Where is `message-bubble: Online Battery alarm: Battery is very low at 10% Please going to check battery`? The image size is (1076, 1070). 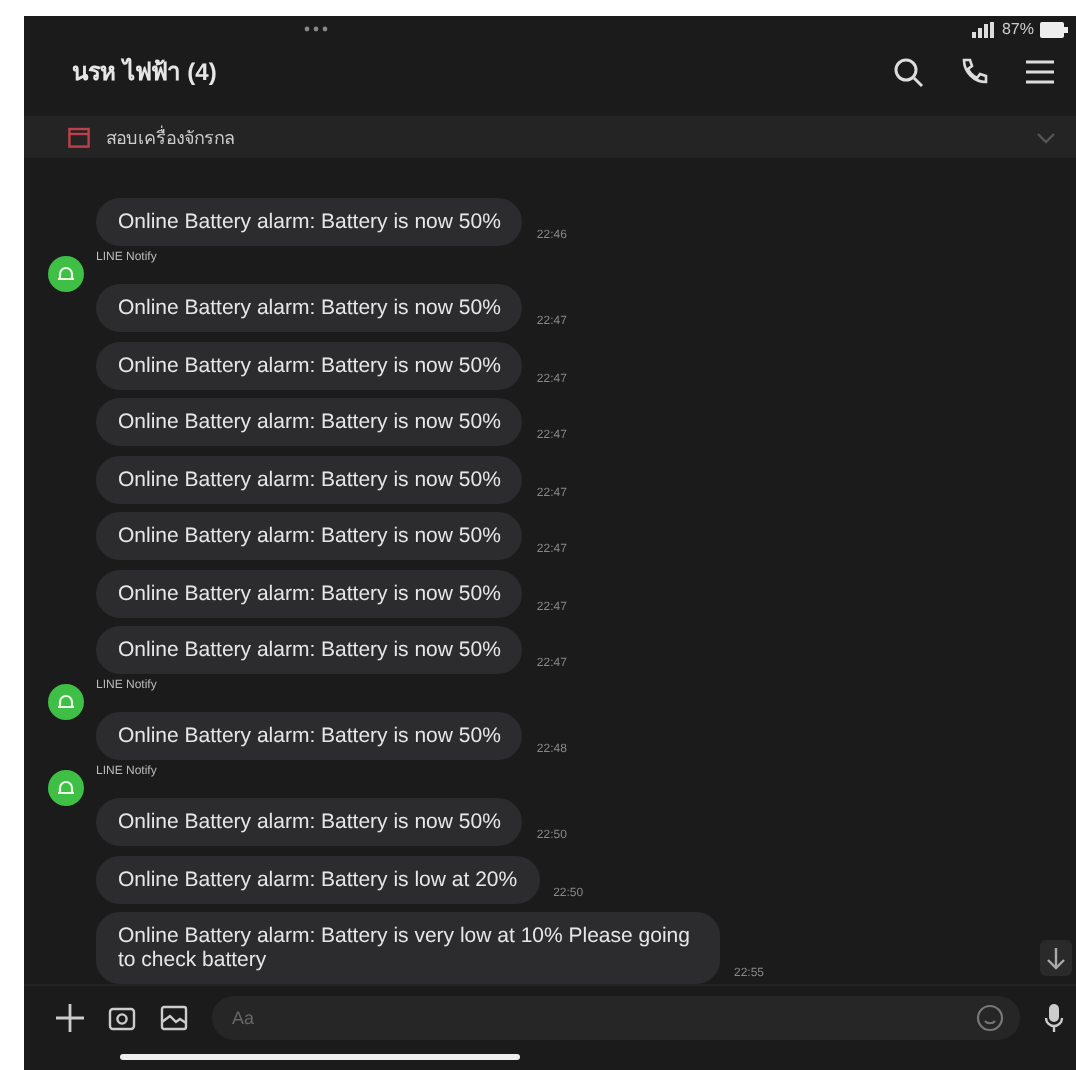
message-bubble: Online Battery alarm: Battery is very low at 10% Please going to check battery is located at coordinates (408, 948).